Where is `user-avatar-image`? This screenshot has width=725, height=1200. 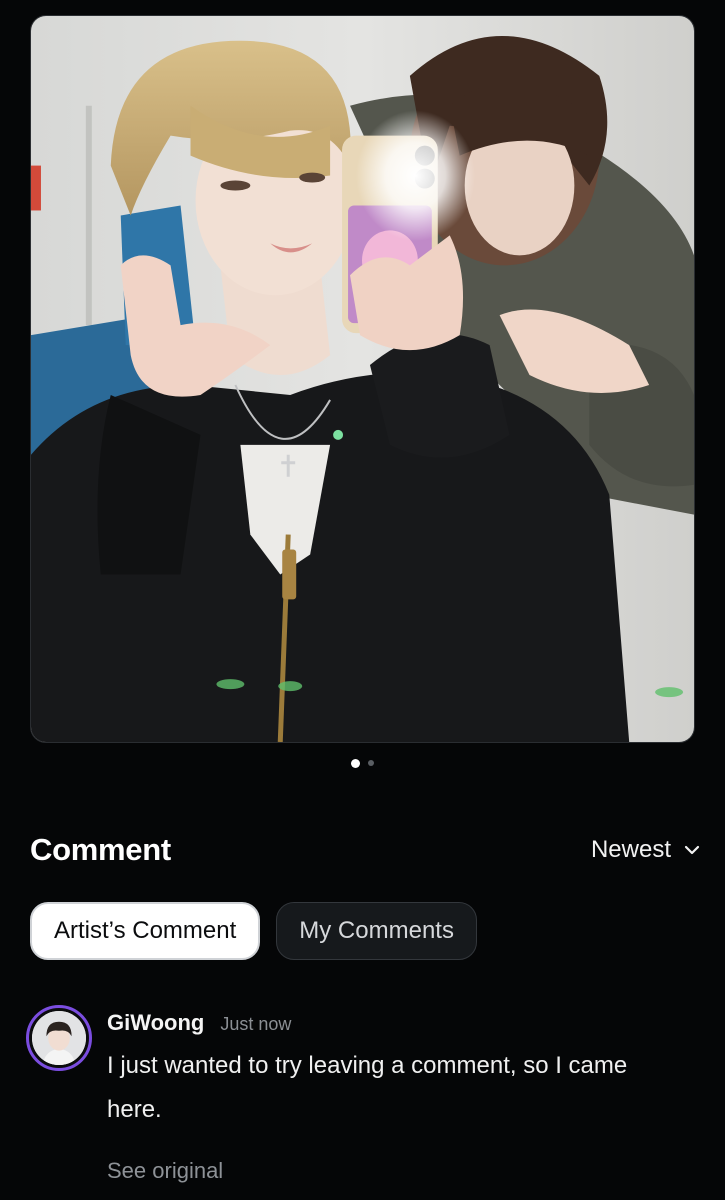 user-avatar-image is located at coordinates (59, 1038).